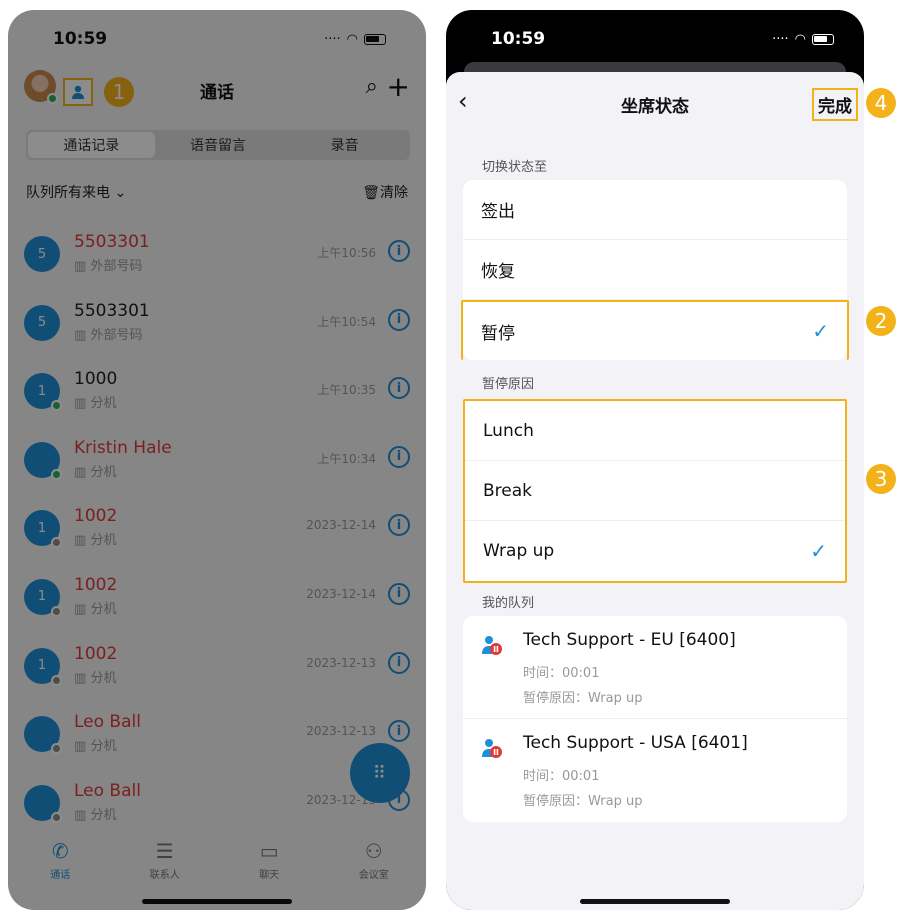 The height and width of the screenshot is (911, 903). I want to click on tab-calls: ✆ 通话, so click(60, 860).